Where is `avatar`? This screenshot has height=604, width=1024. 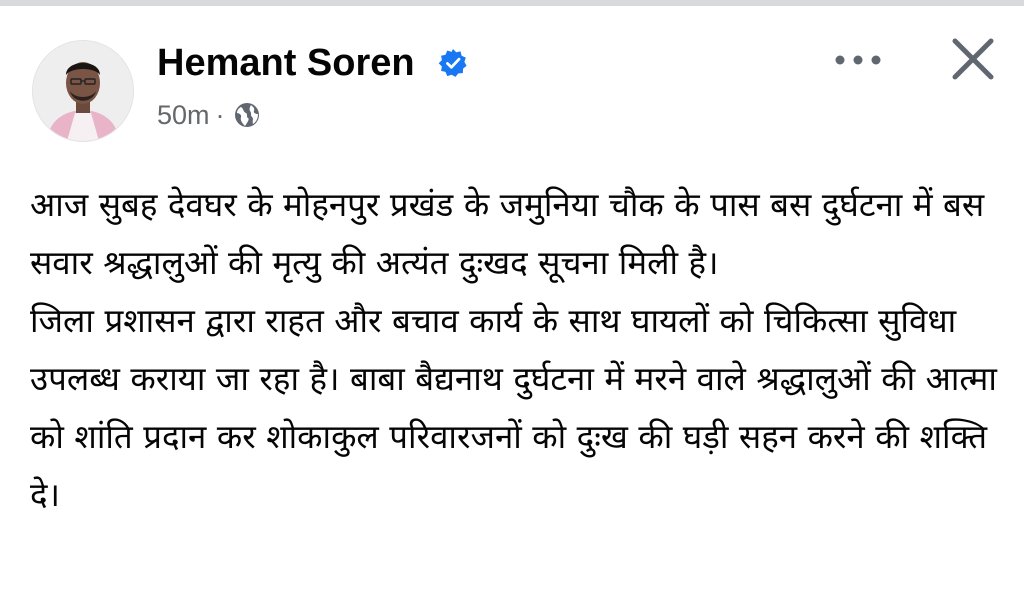 avatar is located at coordinates (83, 91).